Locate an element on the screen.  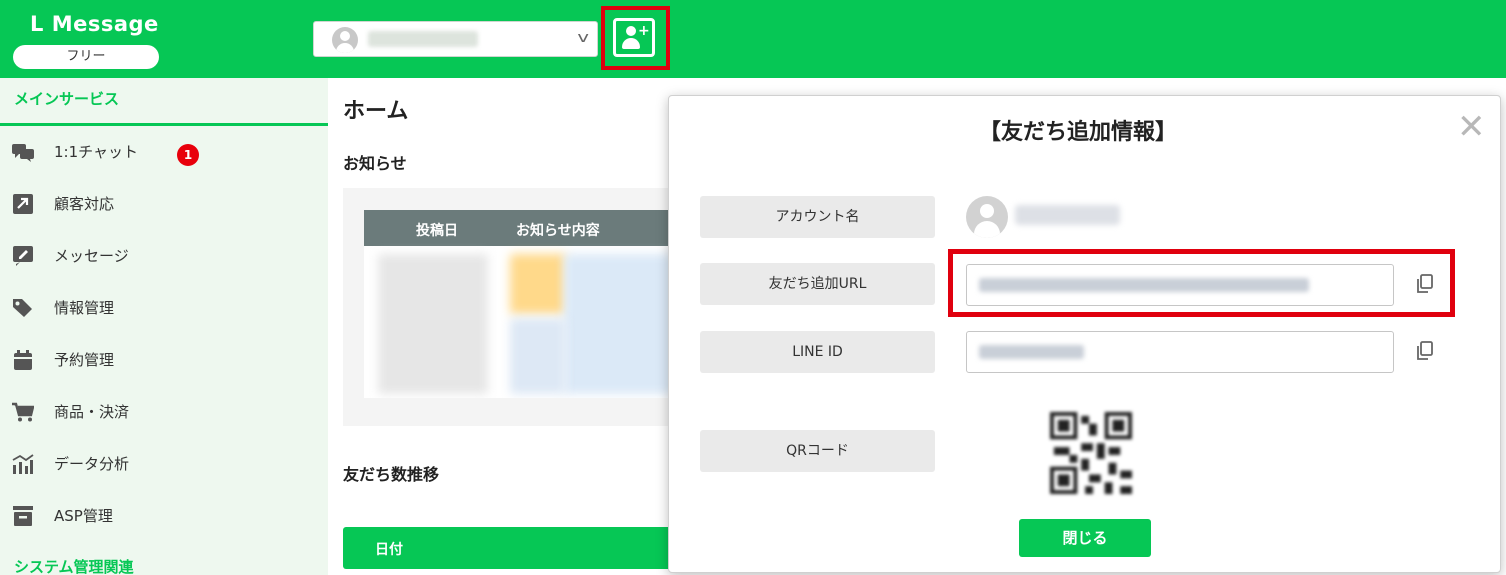
close-icon: ✕ is located at coordinates (1471, 127).